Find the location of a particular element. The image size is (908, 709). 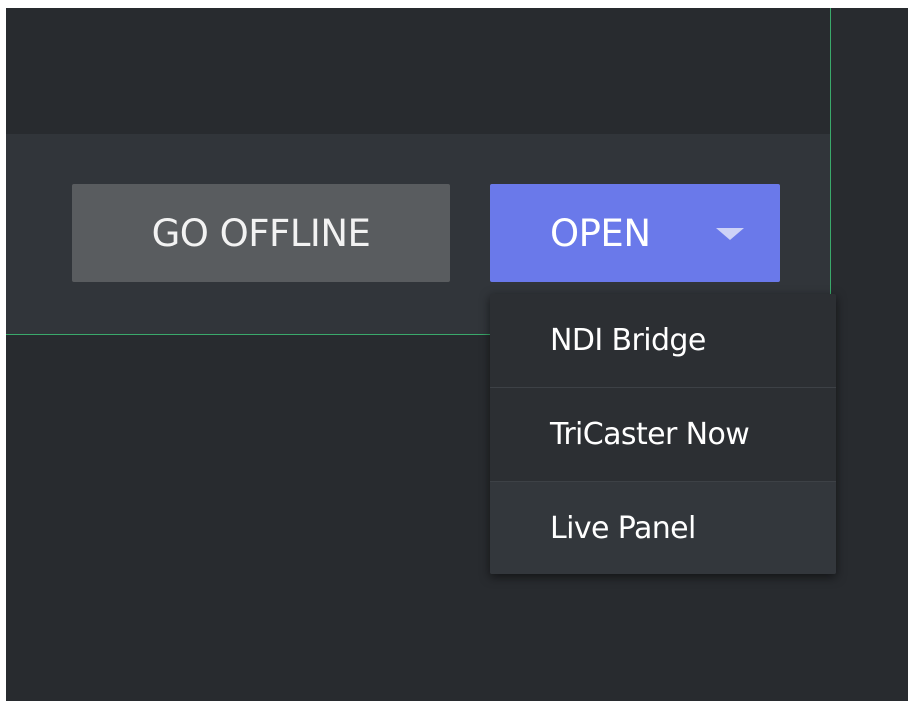

menu-item-label: NDI Bridge is located at coordinates (628, 340).